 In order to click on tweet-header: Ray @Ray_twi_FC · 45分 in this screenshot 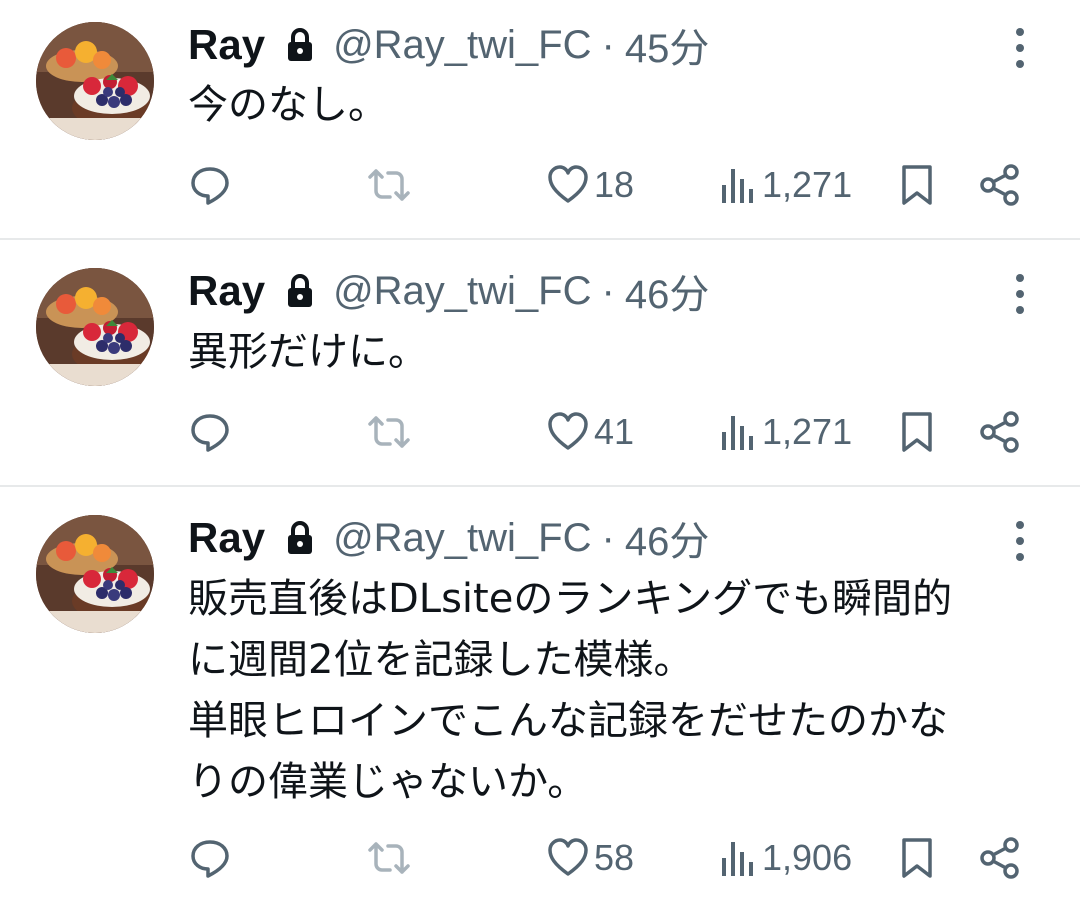, I will do `click(448, 45)`.